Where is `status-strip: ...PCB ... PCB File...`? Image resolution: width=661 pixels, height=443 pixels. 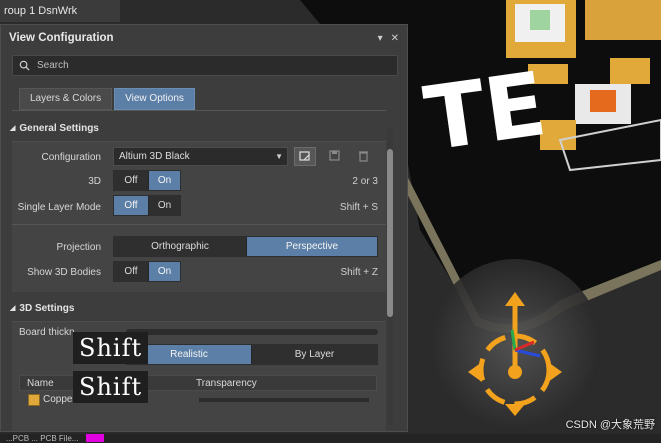
status-strip: ...PCB ... PCB File... is located at coordinates (330, 438).